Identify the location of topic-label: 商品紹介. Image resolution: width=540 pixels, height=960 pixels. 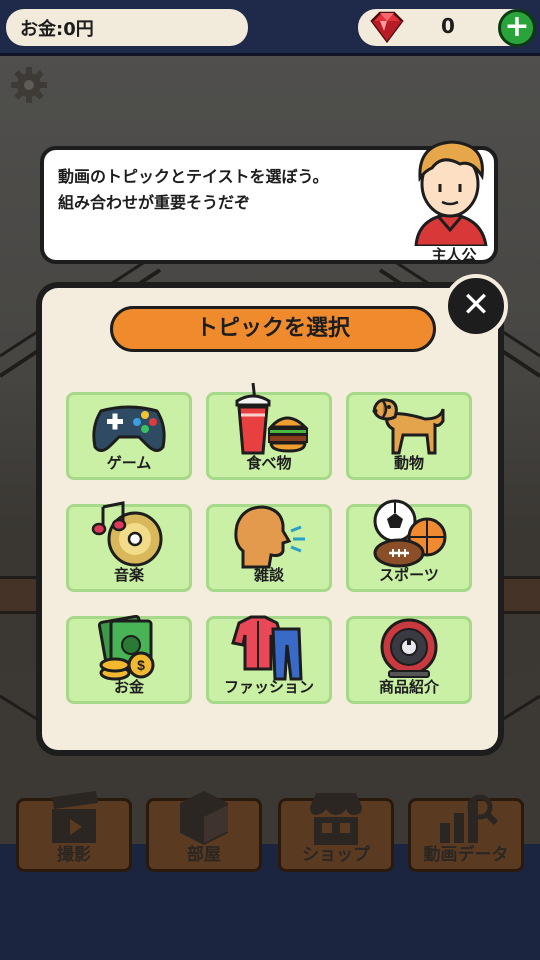
(408, 687).